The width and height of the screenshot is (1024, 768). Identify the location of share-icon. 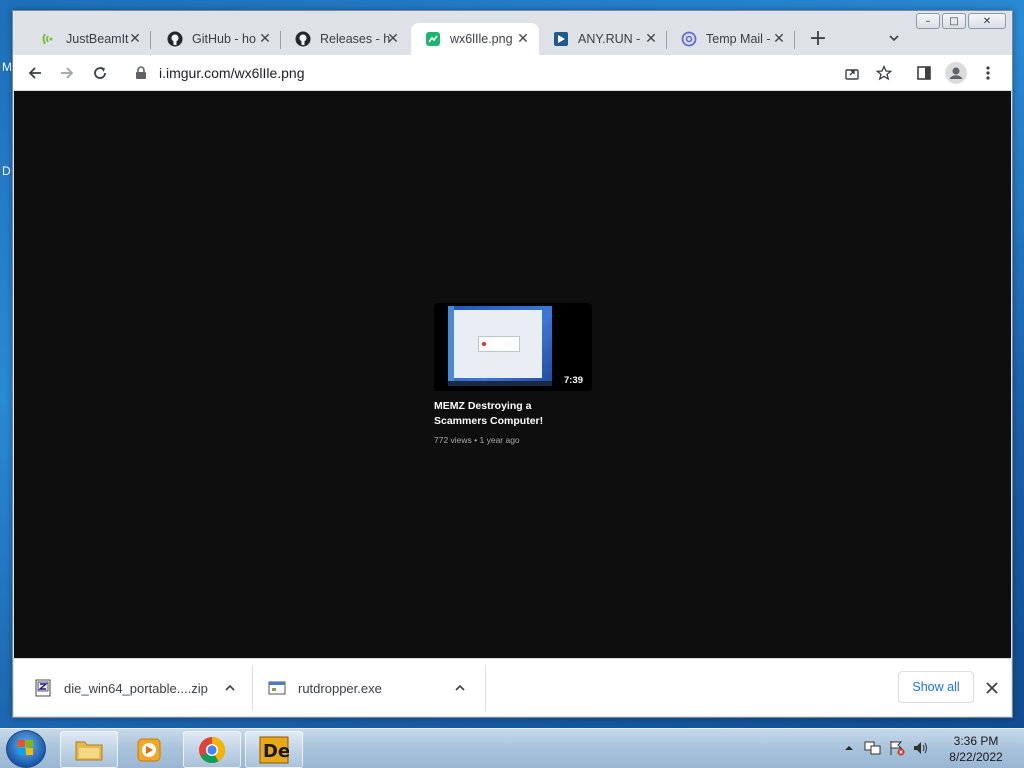
(852, 74).